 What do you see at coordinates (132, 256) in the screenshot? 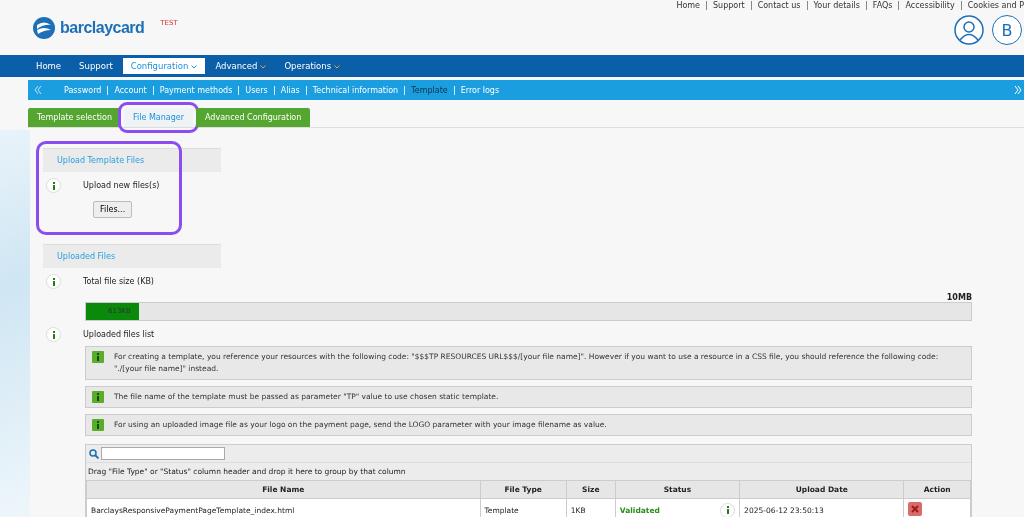
I see `section-title: Uploaded Files` at bounding box center [132, 256].